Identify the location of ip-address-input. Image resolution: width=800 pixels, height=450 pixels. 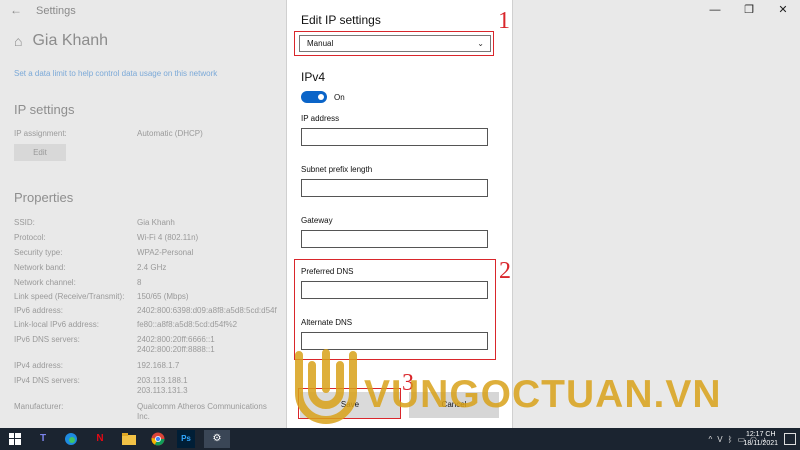
(394, 137).